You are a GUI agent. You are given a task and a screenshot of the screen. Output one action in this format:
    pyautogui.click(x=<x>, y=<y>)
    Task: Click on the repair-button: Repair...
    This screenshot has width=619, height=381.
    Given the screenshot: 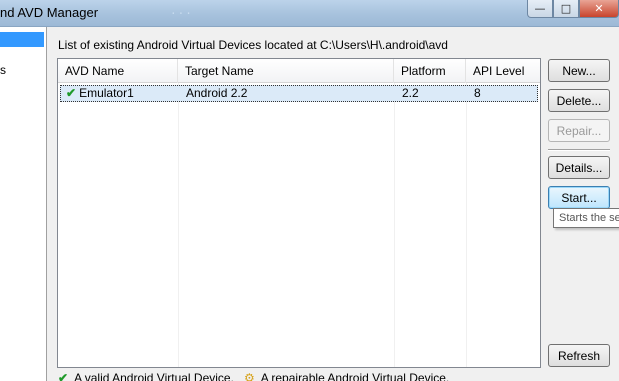 What is the action you would take?
    pyautogui.click(x=579, y=130)
    